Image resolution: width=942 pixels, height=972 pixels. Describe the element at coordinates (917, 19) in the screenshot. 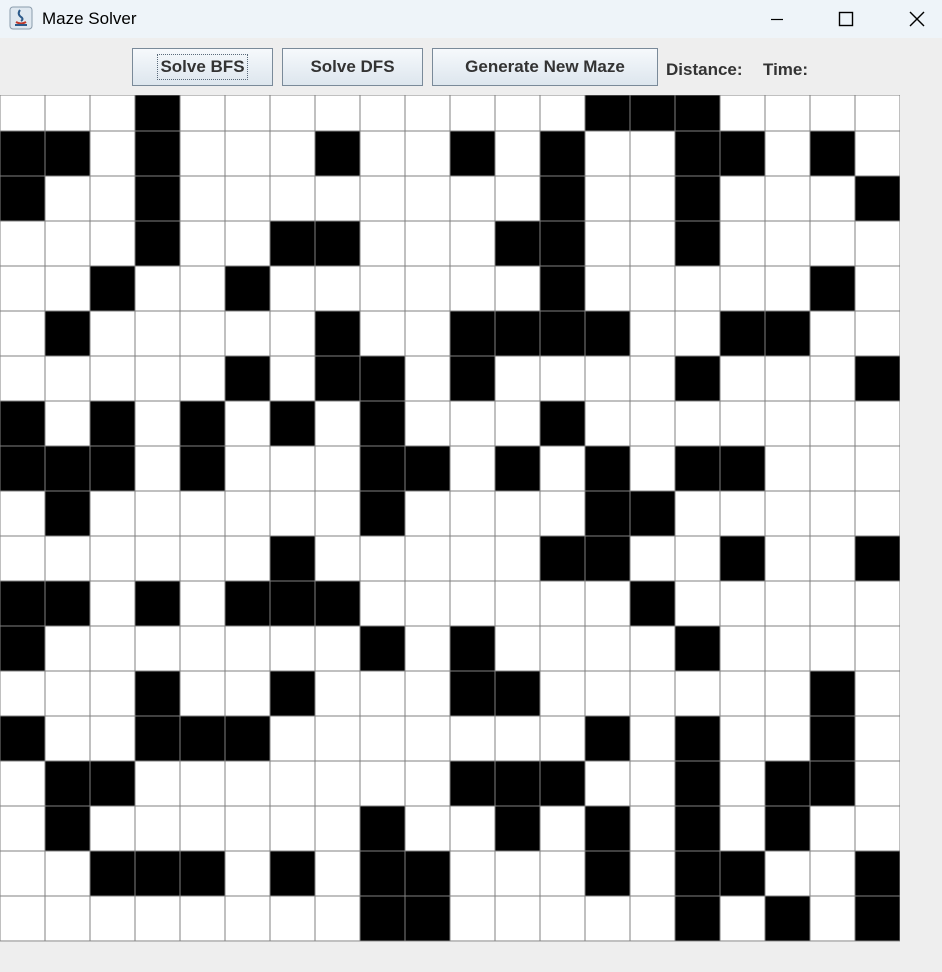

I see `close-button` at that location.